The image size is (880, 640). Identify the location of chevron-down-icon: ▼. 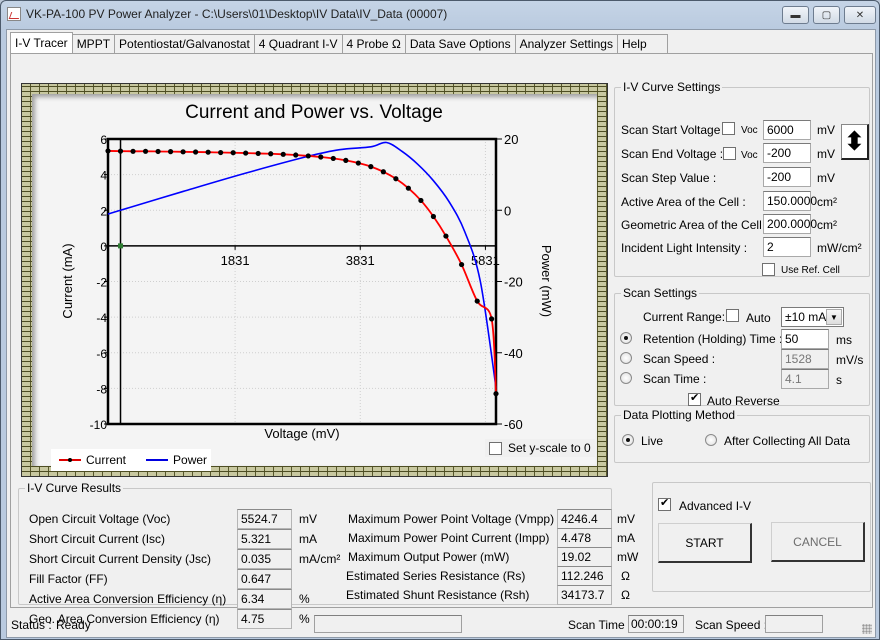
(834, 317).